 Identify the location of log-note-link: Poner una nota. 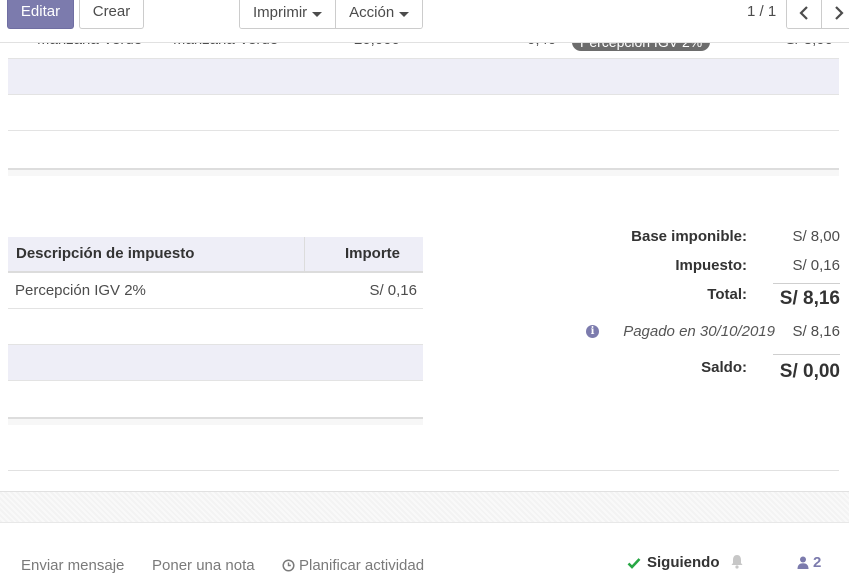
(203, 565).